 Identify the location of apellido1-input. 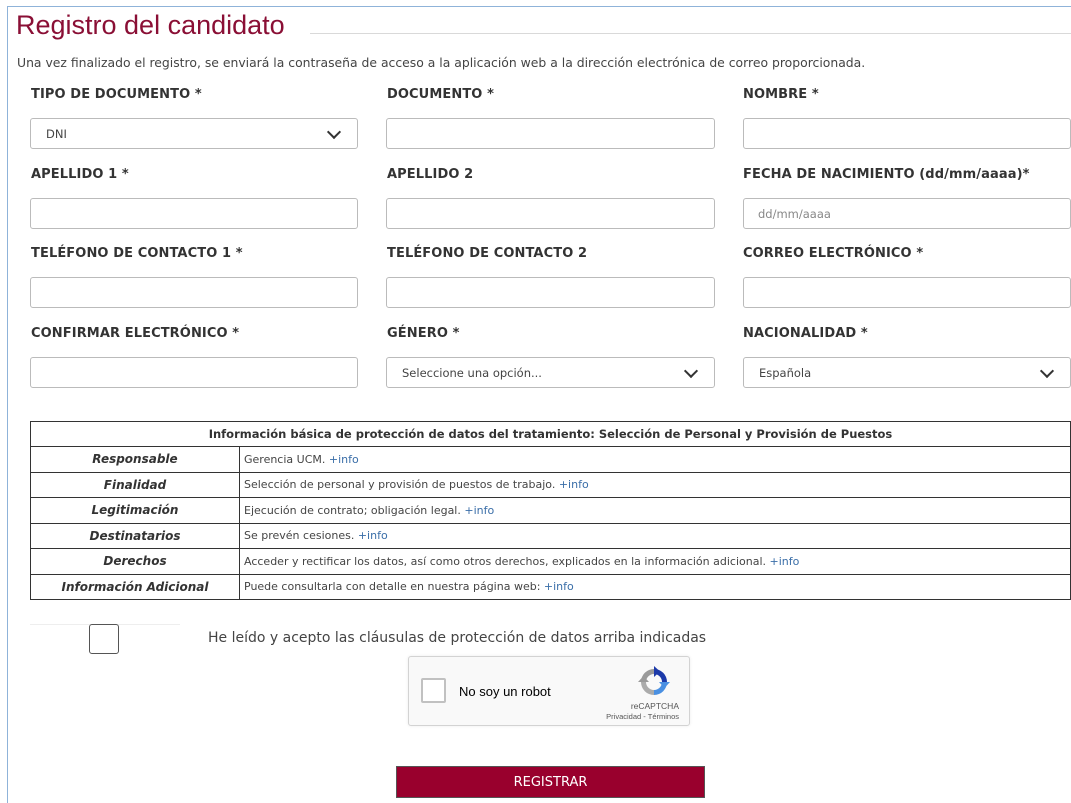
(194, 213).